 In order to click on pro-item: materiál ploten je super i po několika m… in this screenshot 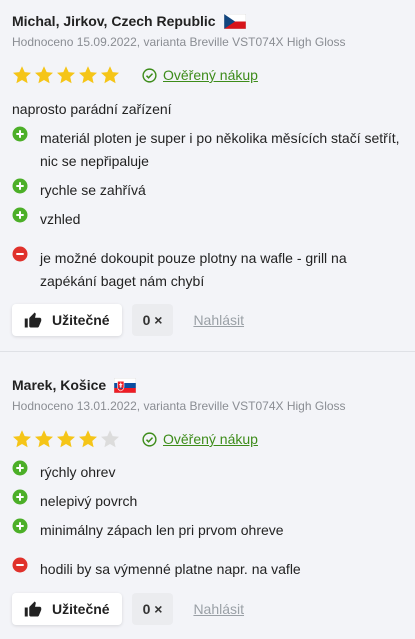, I will do `click(207, 149)`.